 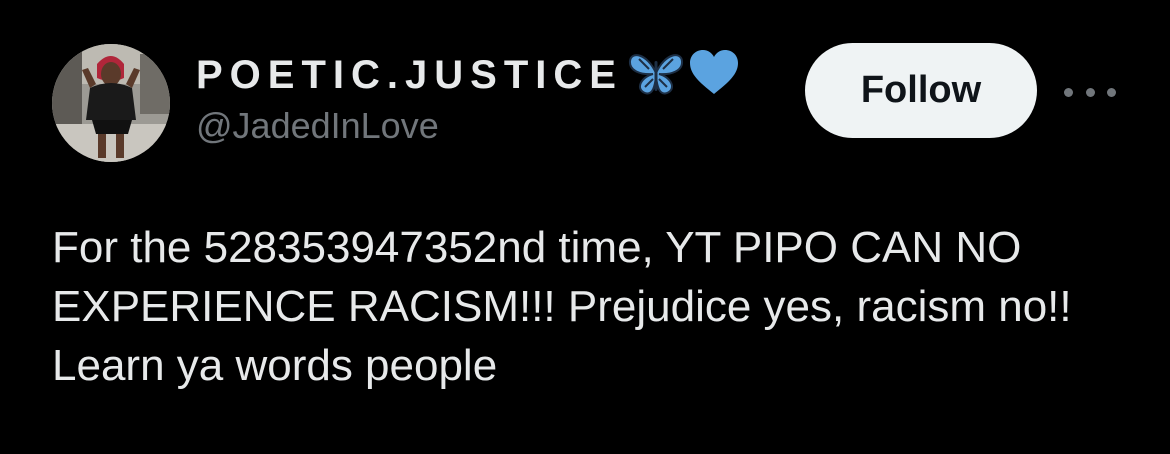 I want to click on name-row: POETIC.JUSTICE, so click(x=467, y=75).